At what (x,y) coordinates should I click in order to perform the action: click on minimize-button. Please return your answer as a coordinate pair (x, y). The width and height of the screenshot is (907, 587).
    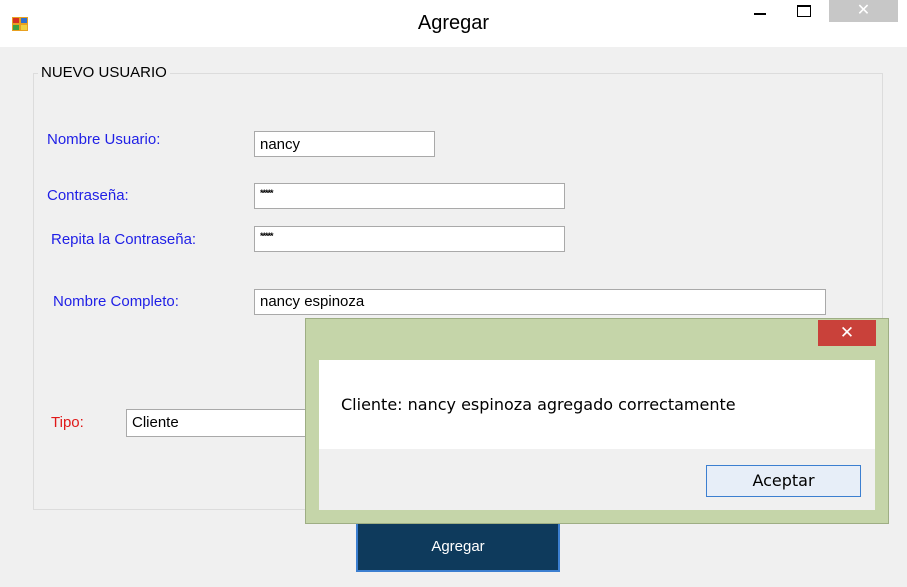
    Looking at the image, I should click on (760, 11).